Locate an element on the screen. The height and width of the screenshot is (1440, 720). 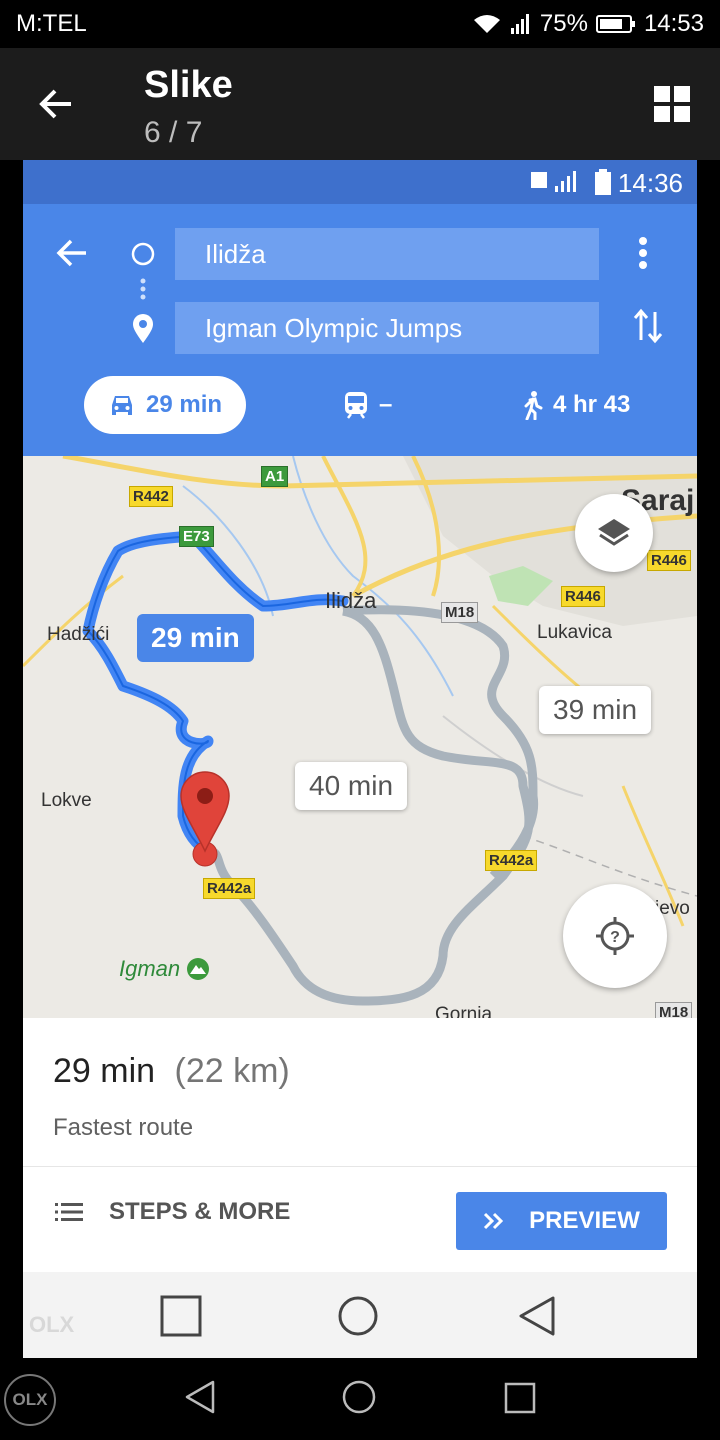
drive-time: 29 min is located at coordinates (184, 404).